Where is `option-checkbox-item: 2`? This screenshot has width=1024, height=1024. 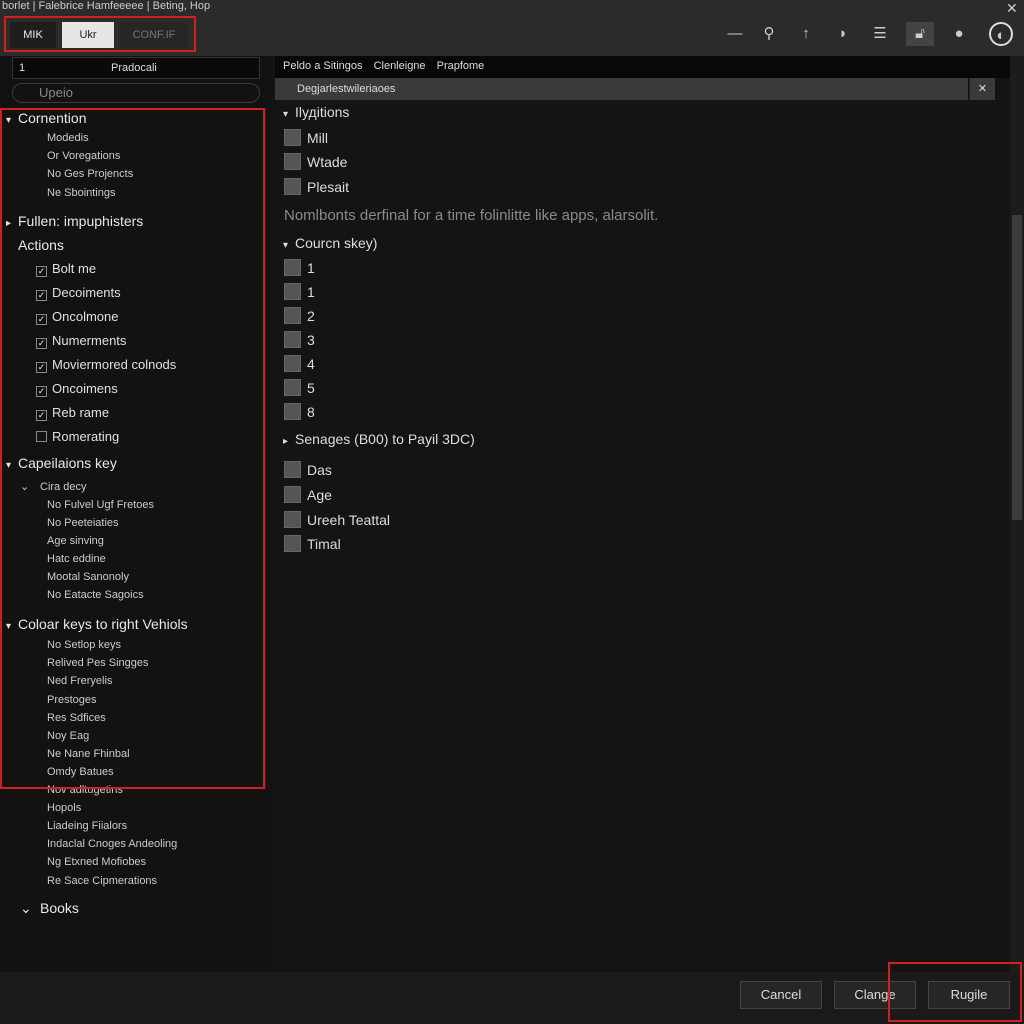 option-checkbox-item: 2 is located at coordinates (299, 315).